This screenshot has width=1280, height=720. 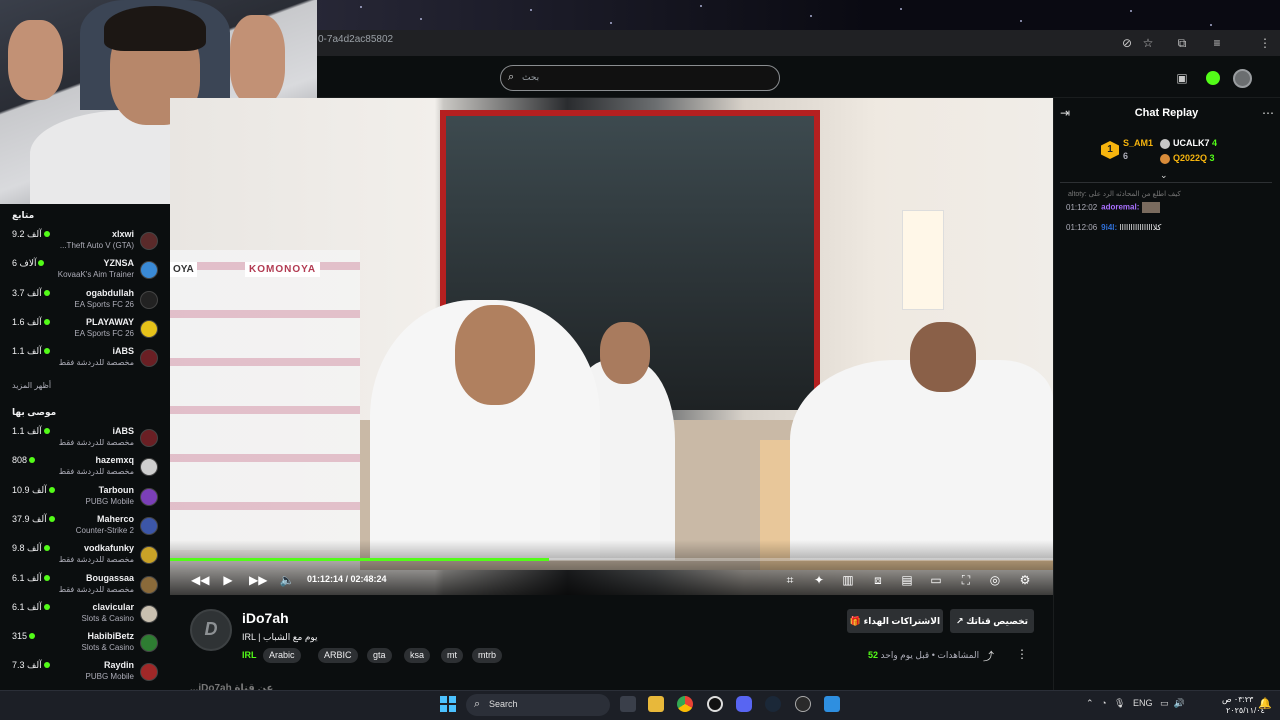 I want to click on video-person-right, so click(x=921, y=460).